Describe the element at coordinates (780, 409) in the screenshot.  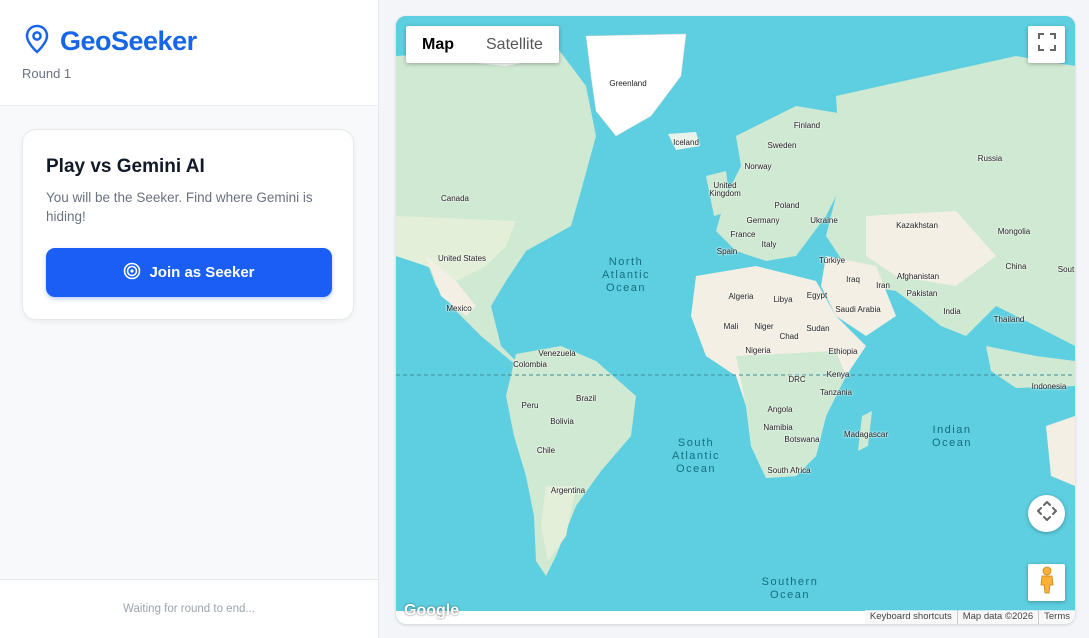
I see `label-angola: Angola` at that location.